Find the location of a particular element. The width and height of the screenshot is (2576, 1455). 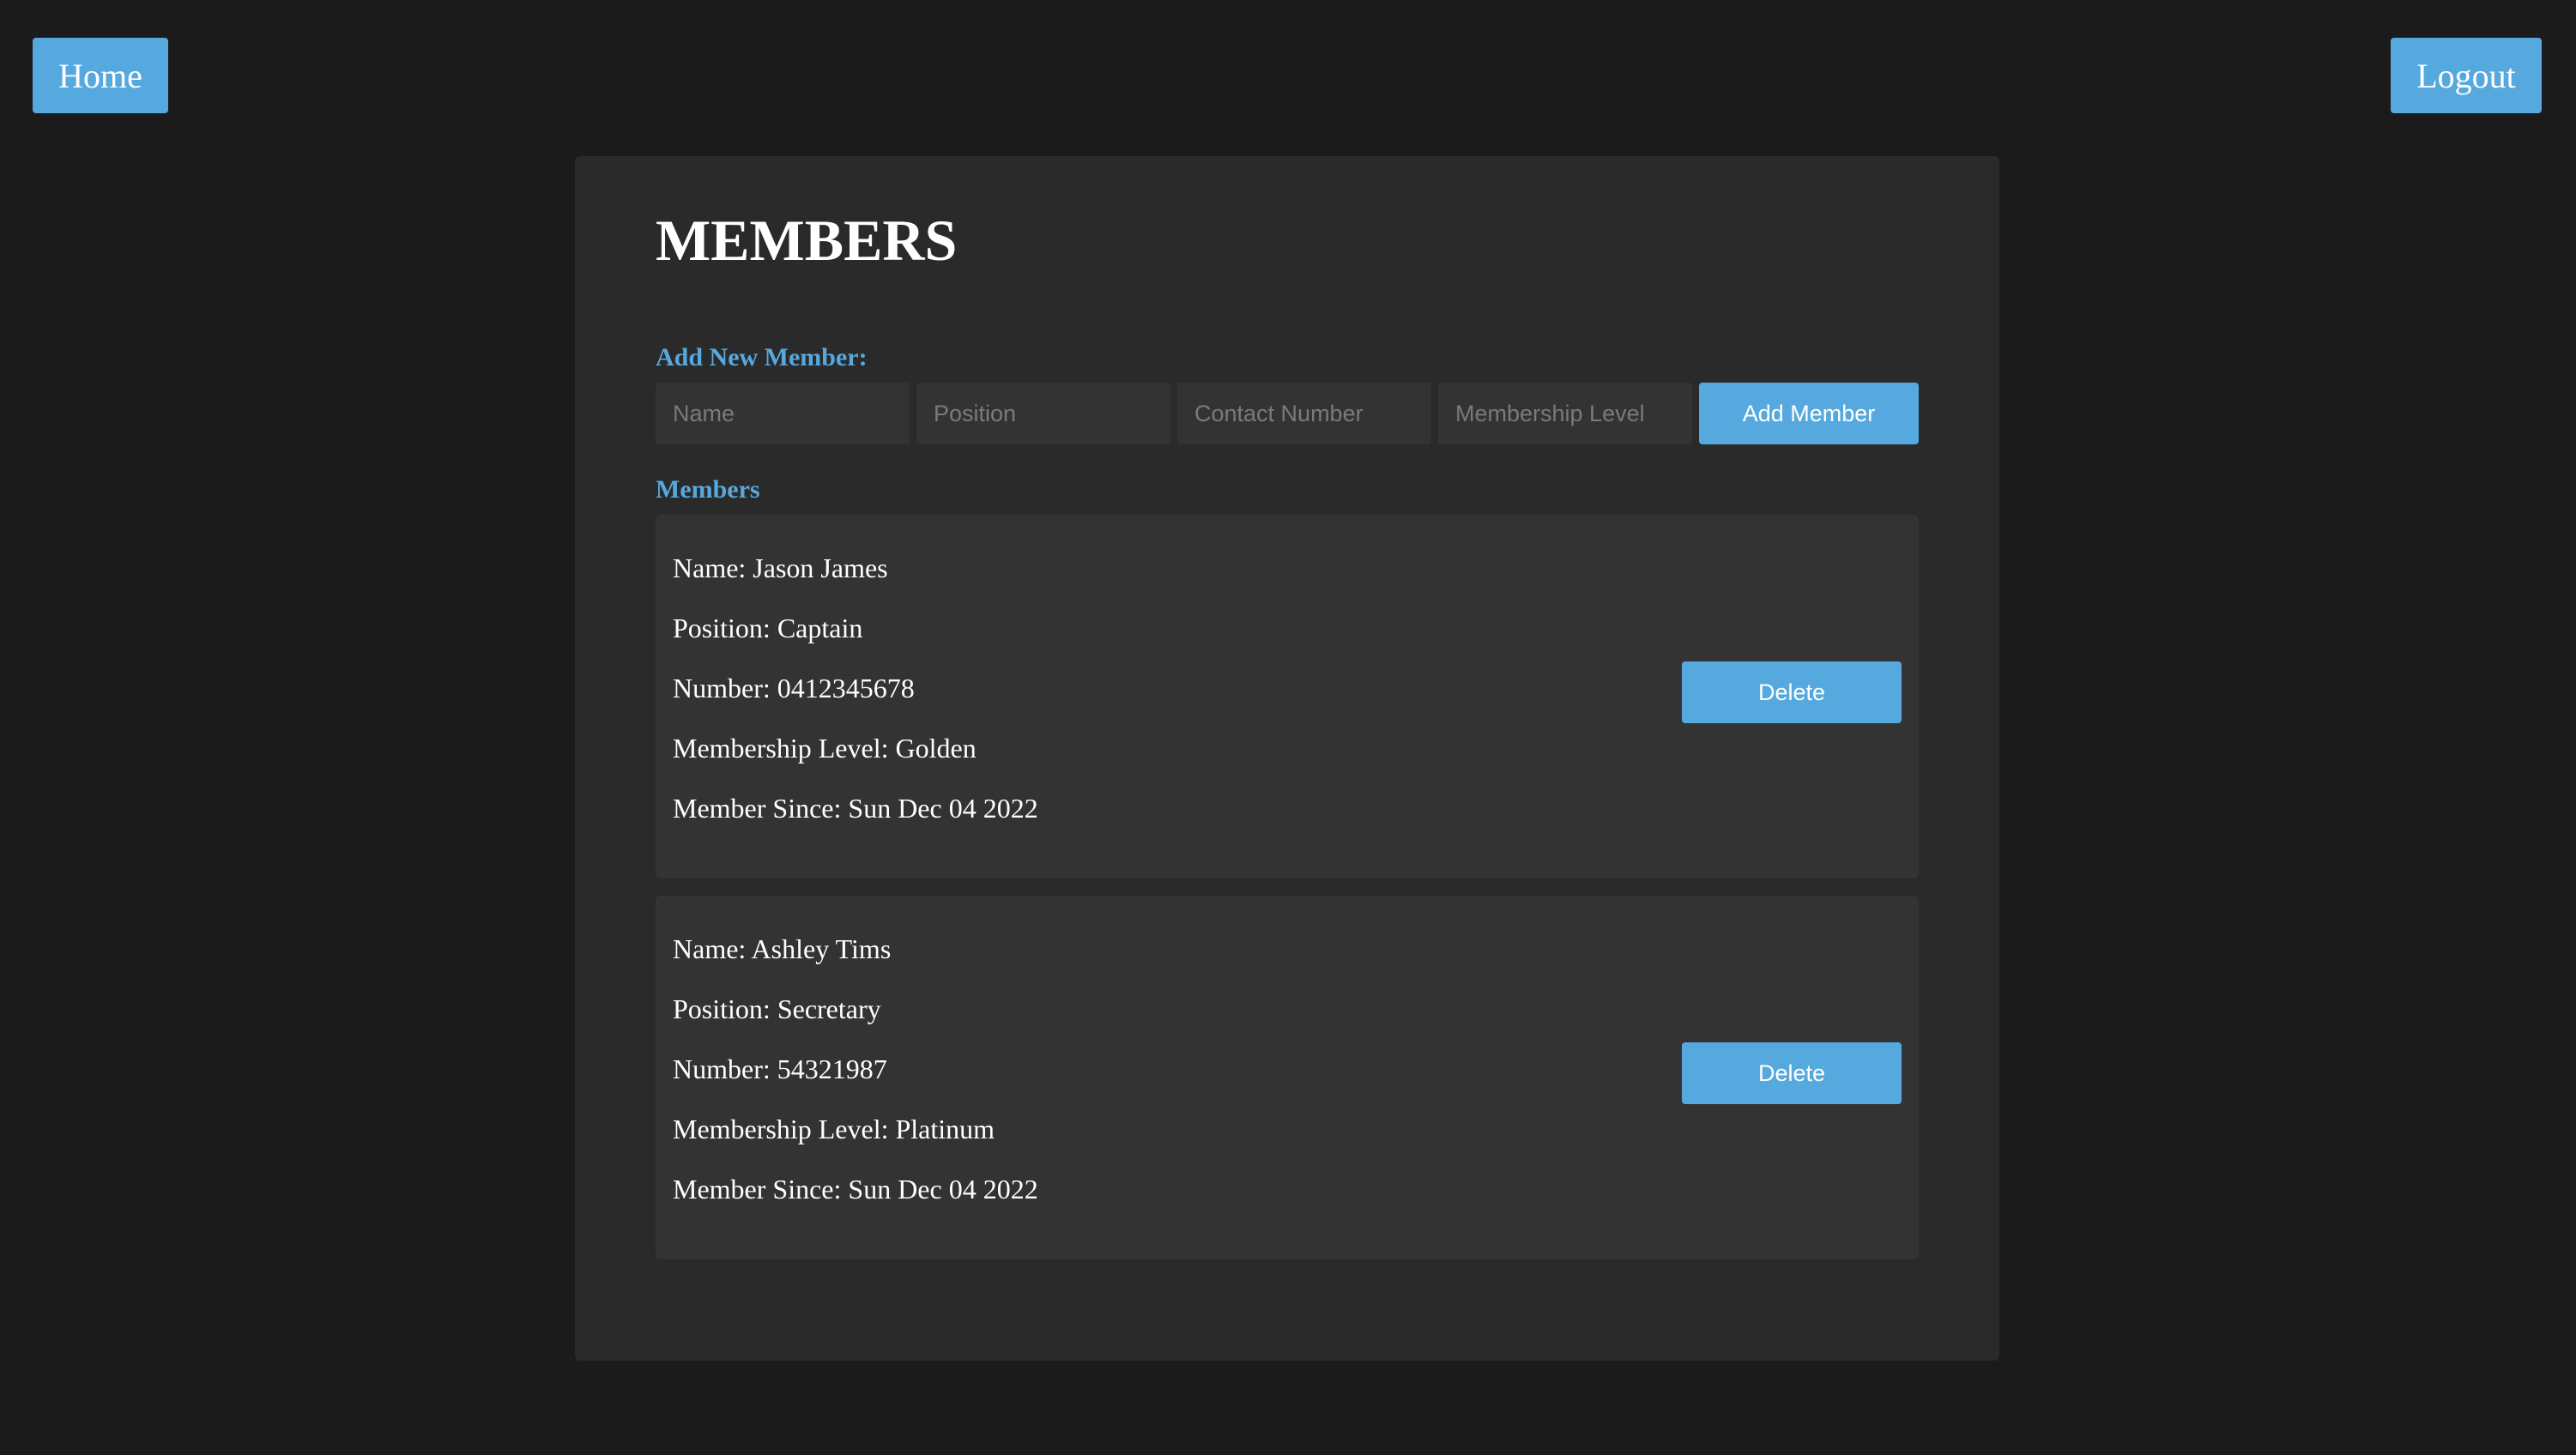

member-position: Position: Secretary is located at coordinates (777, 1009).